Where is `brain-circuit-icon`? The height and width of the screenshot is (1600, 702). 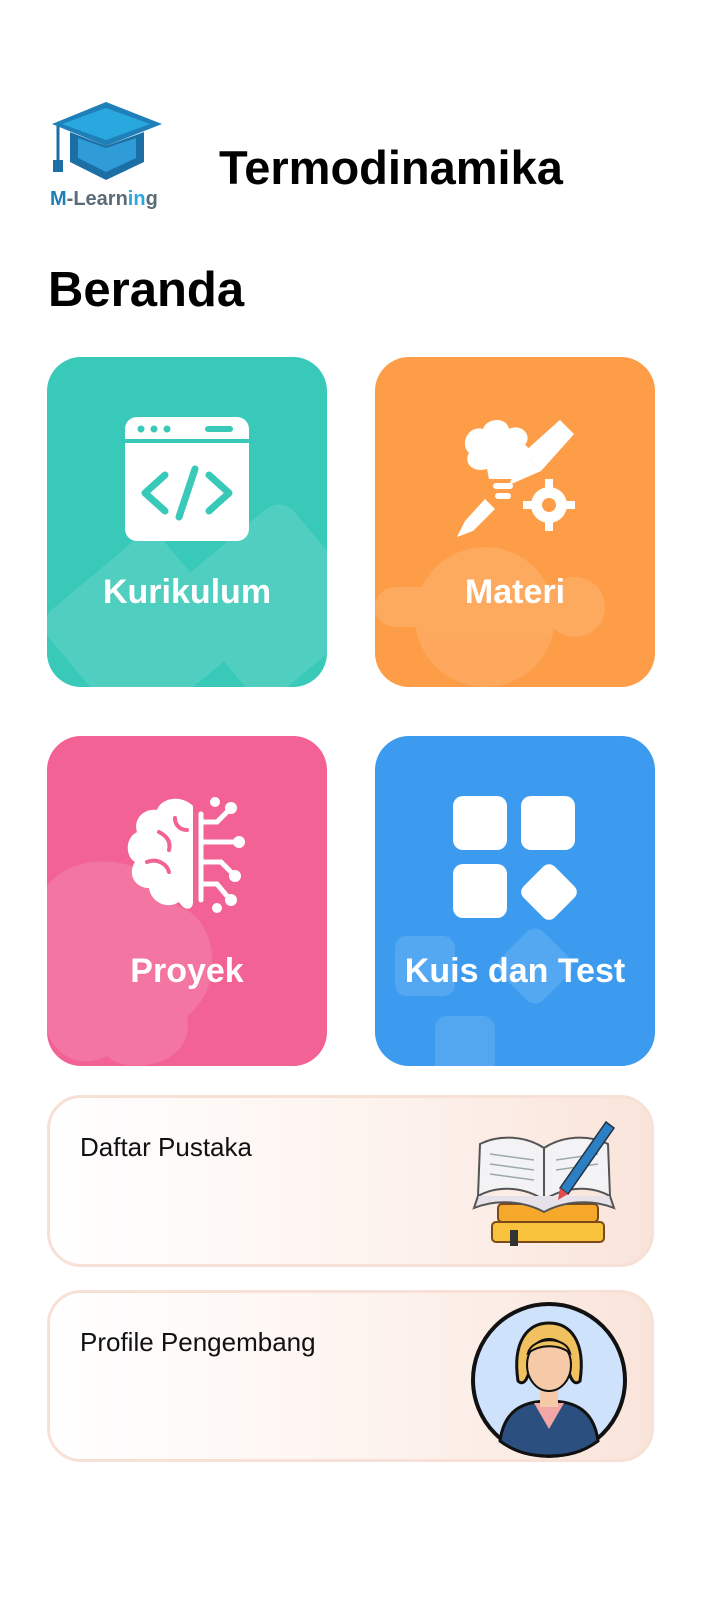
brain-circuit-icon is located at coordinates (186, 855).